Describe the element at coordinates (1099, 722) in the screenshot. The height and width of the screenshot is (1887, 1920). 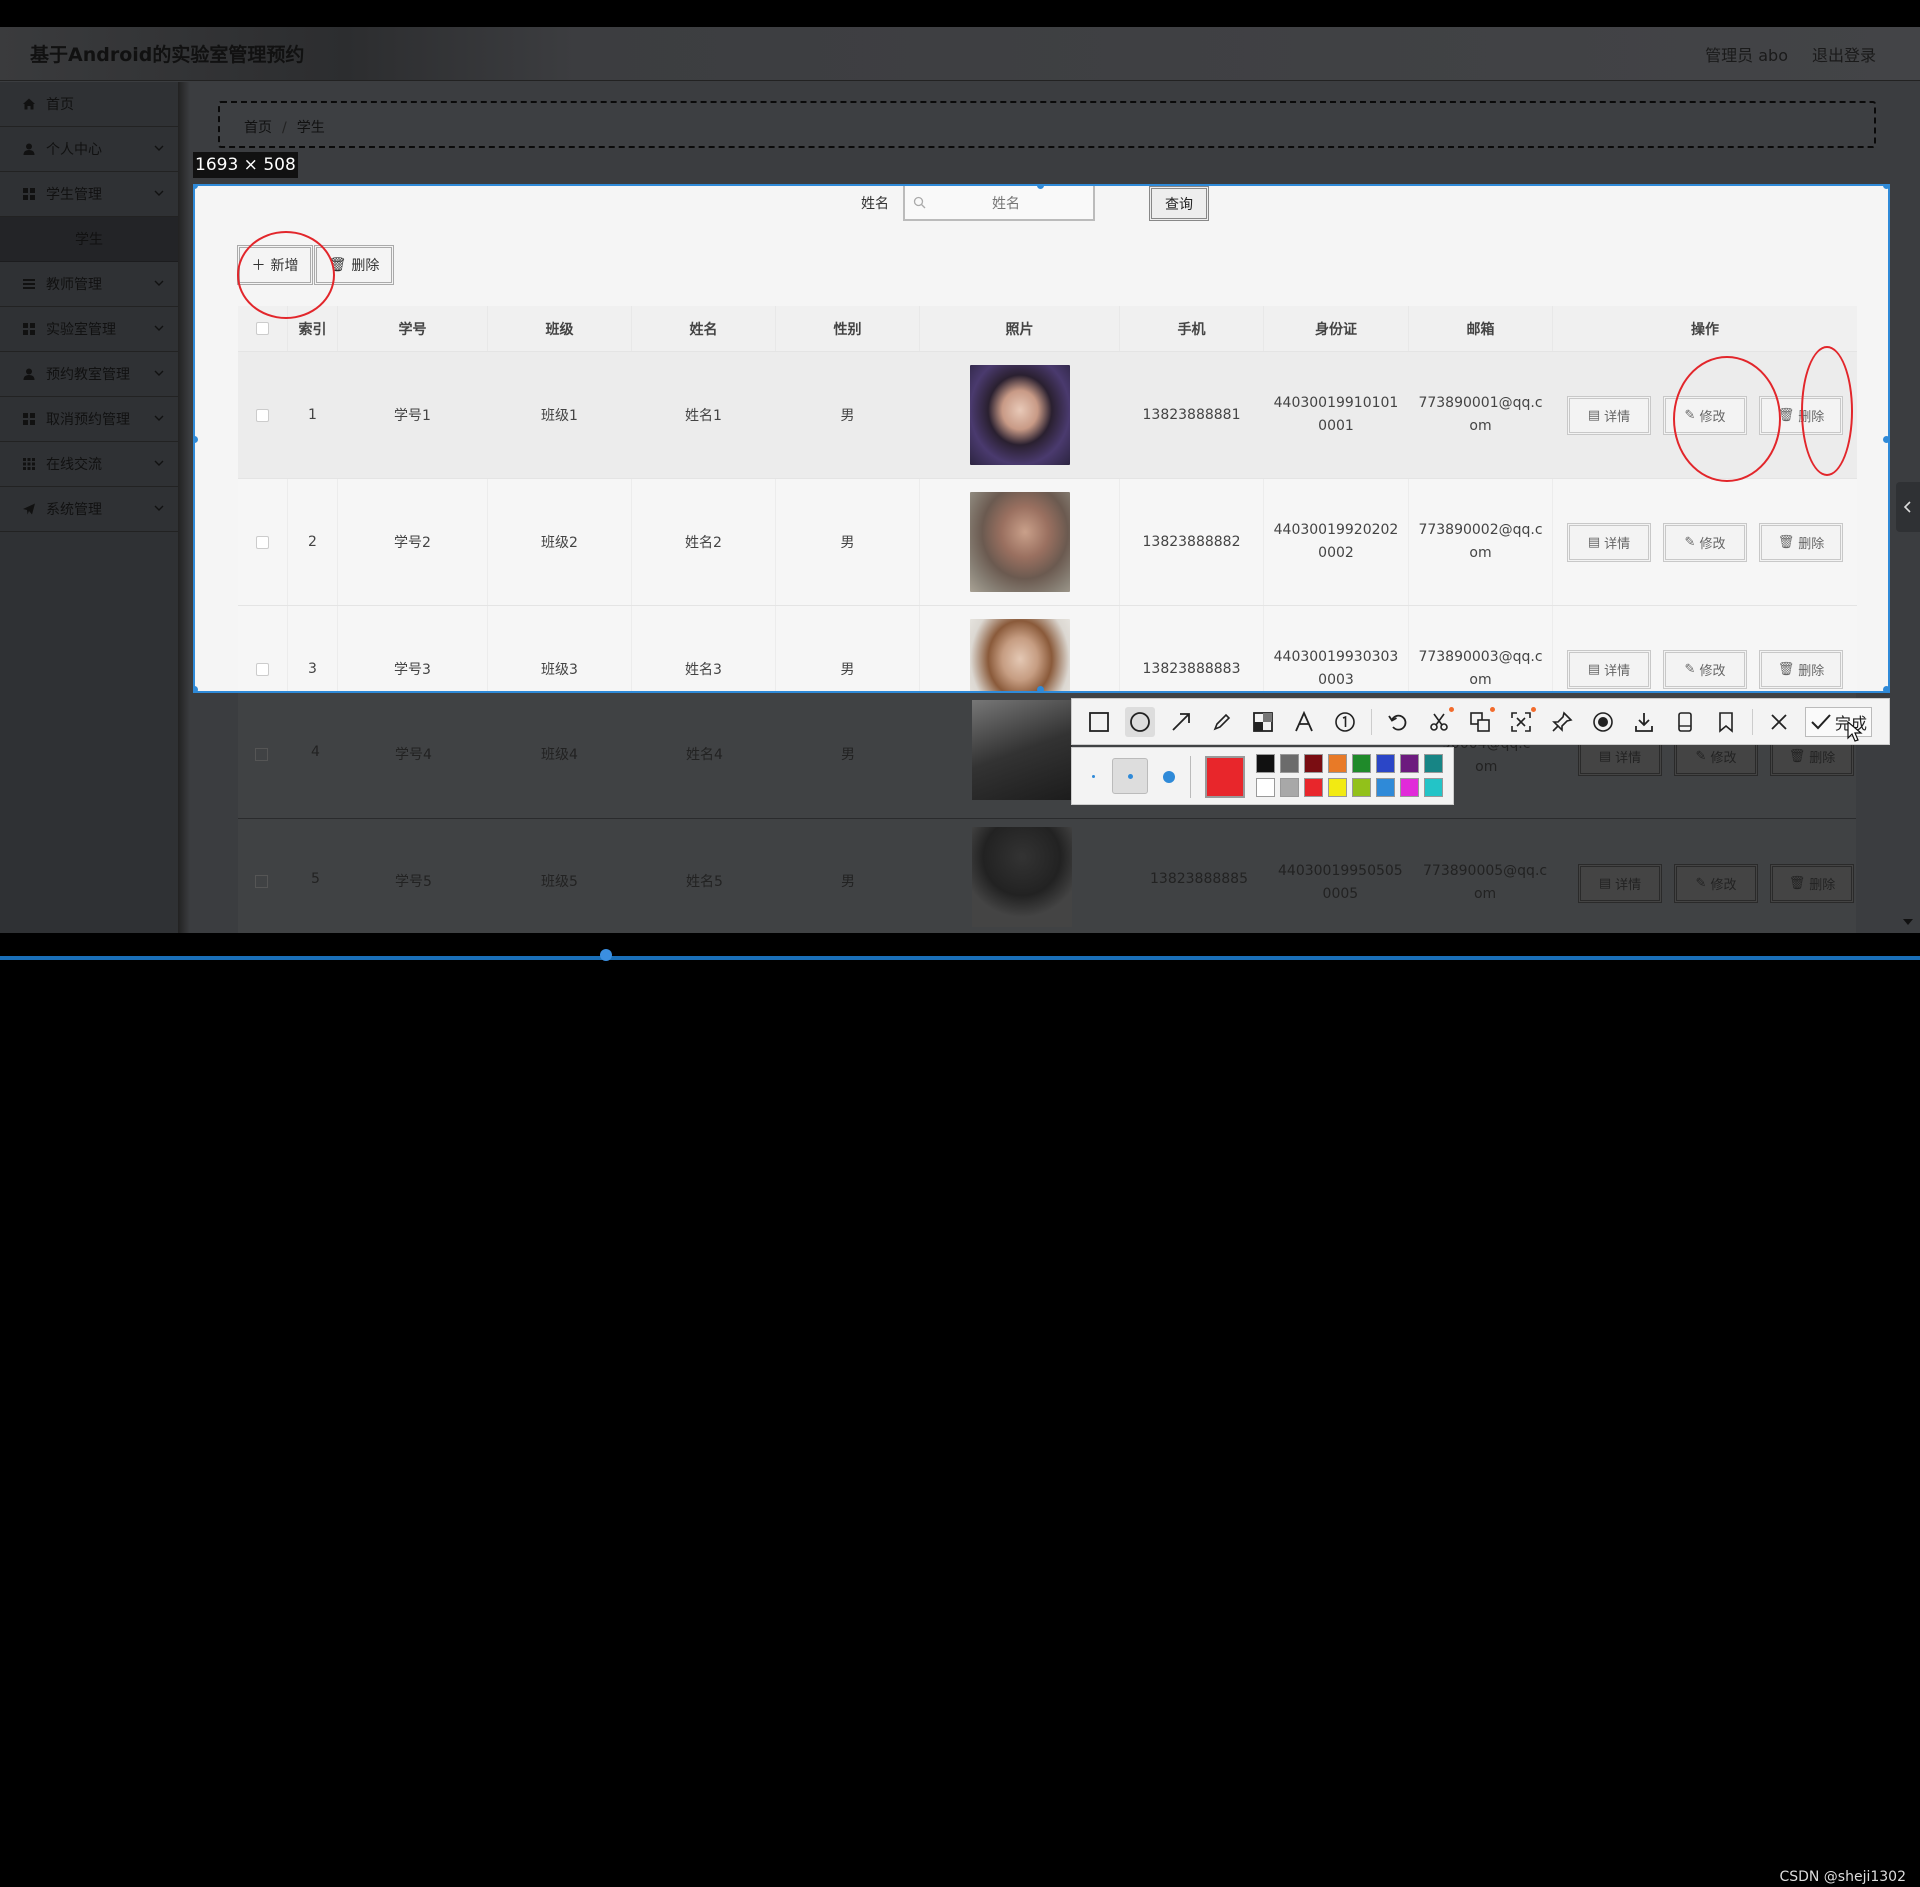
I see `rectangle-tool` at that location.